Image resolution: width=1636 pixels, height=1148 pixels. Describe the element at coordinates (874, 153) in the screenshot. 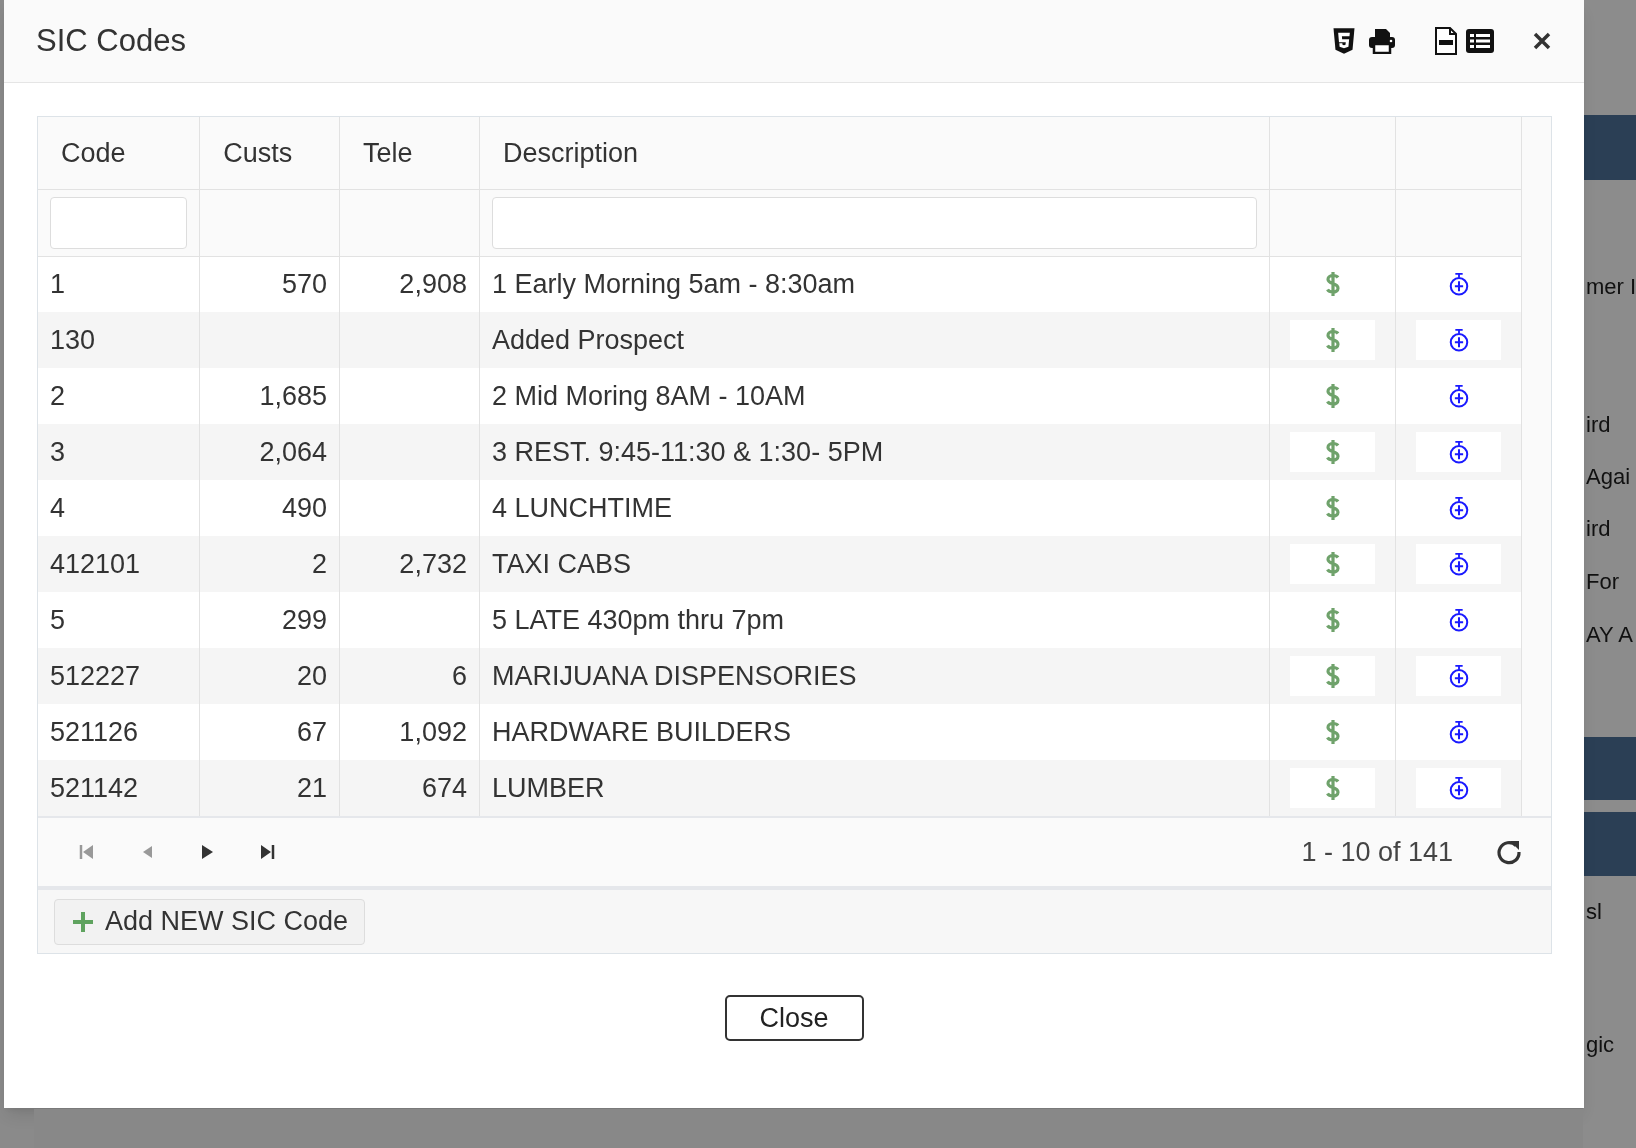

I see `column-header: Description` at that location.